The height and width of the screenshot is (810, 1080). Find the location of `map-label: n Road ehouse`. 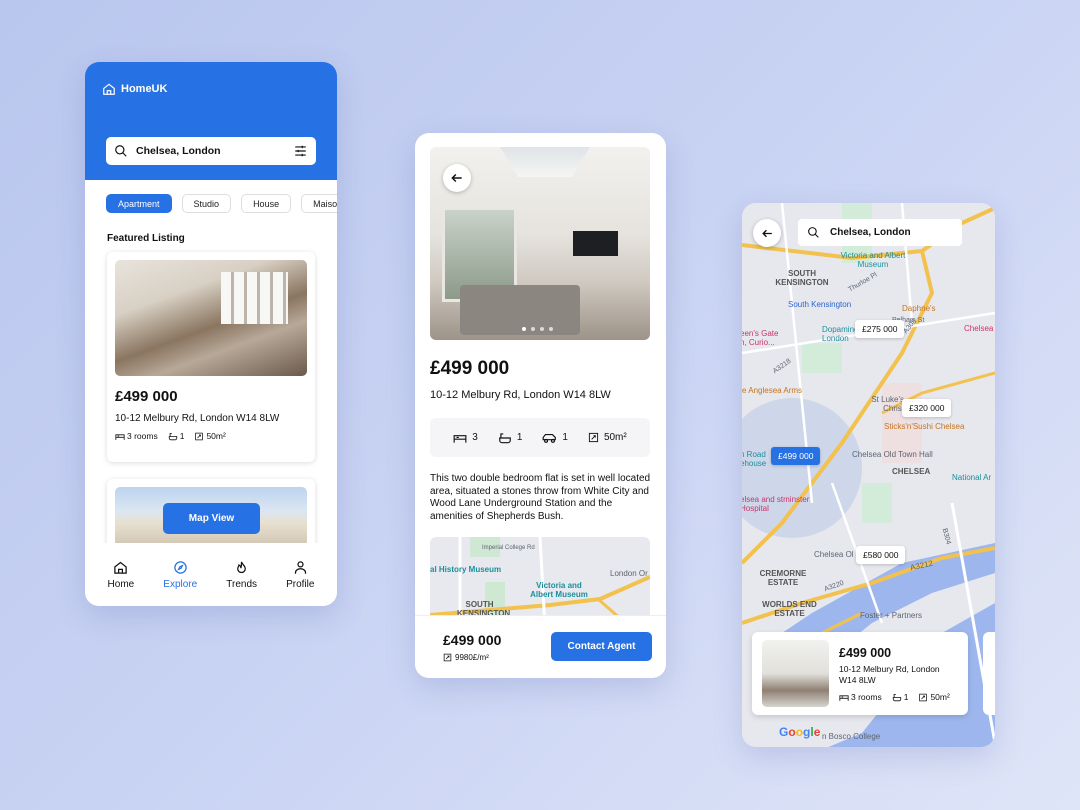

map-label: n Road ehouse is located at coordinates (754, 459).